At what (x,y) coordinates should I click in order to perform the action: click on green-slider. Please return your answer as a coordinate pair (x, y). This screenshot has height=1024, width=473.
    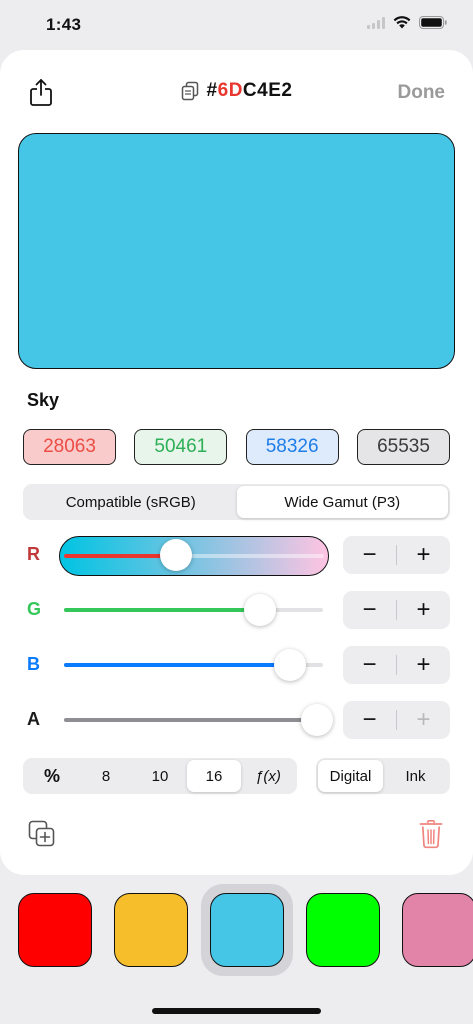
    Looking at the image, I should click on (193, 610).